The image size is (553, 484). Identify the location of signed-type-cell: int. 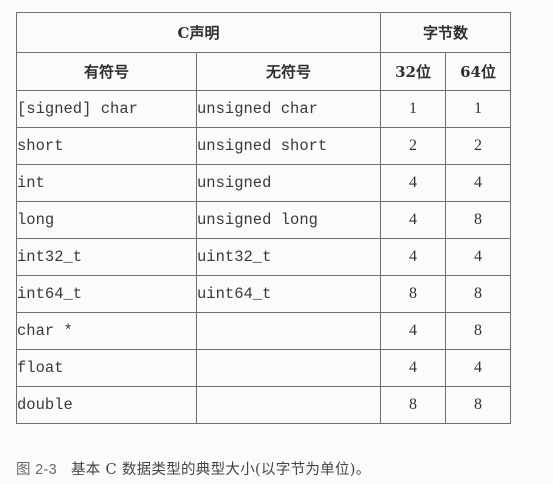
(106, 183).